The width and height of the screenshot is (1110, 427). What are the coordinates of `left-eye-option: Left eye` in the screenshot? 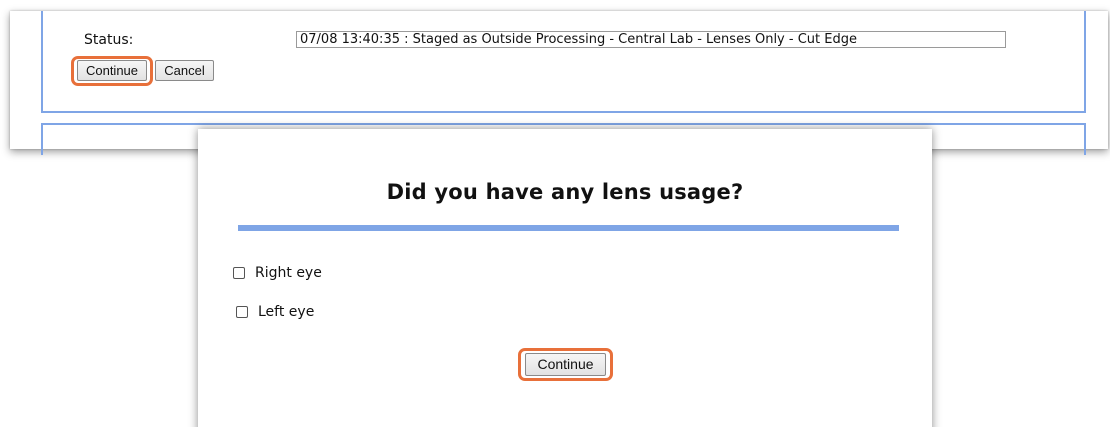 It's located at (275, 312).